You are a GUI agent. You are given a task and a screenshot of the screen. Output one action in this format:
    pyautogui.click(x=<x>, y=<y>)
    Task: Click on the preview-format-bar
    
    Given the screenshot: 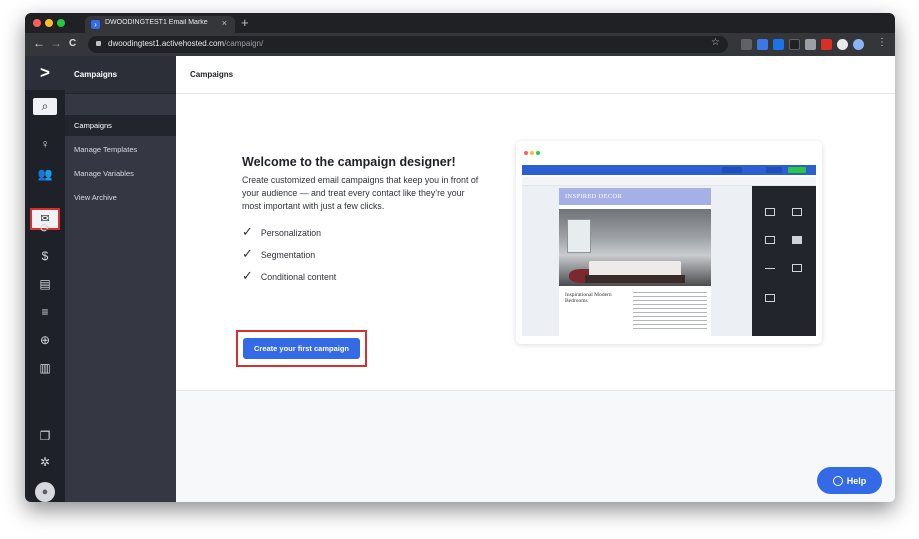 What is the action you would take?
    pyautogui.click(x=669, y=181)
    